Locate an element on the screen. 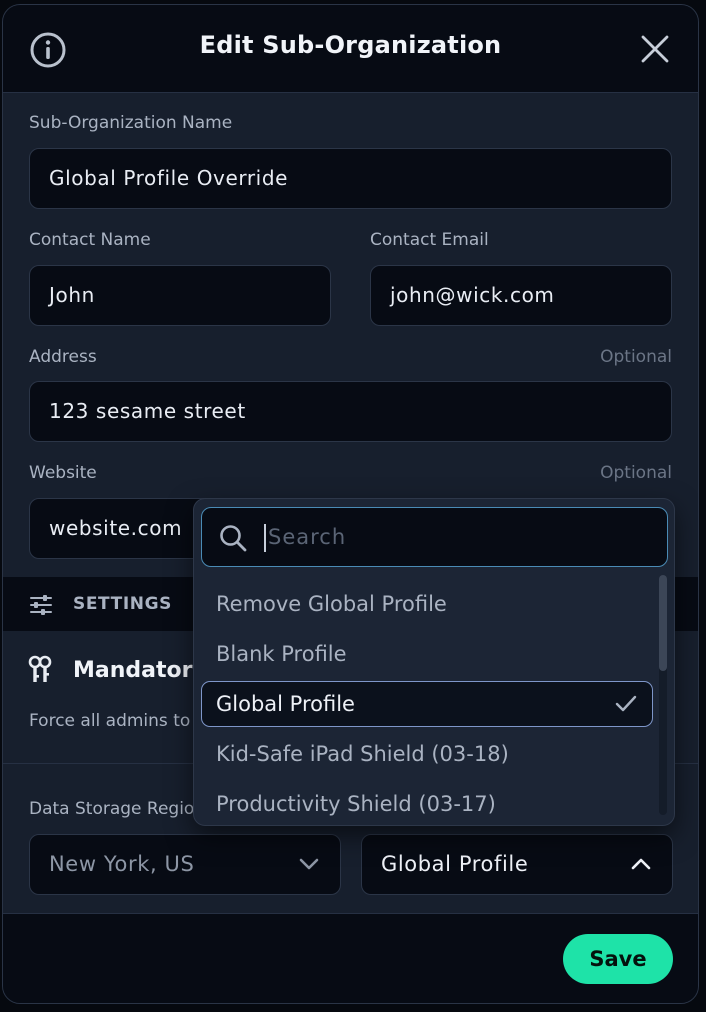  data-storage-select: New York, US is located at coordinates (185, 864).